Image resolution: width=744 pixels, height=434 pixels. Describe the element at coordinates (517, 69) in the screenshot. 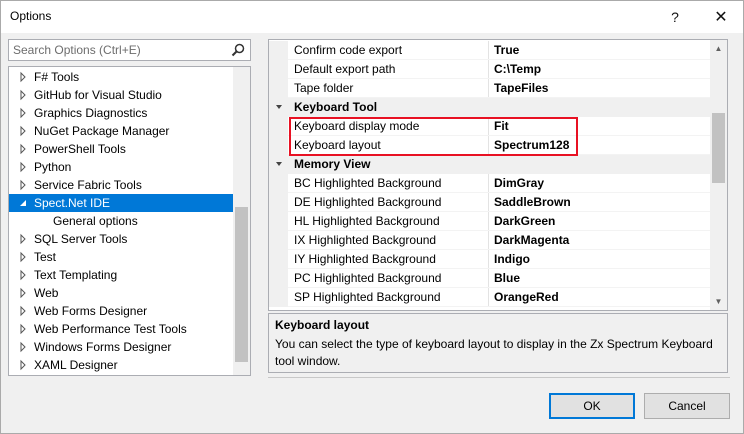

I see `property-value: C:\Temp` at that location.